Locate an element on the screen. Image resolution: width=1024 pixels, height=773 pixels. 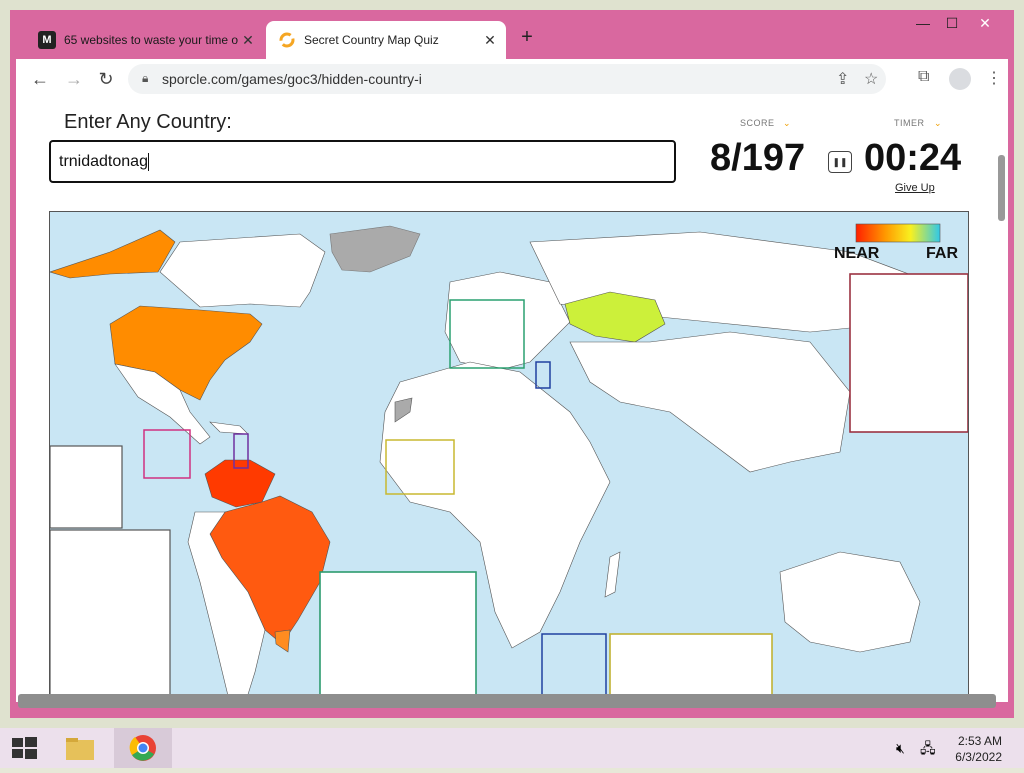
m-favicon-icon: M is located at coordinates (47, 40).